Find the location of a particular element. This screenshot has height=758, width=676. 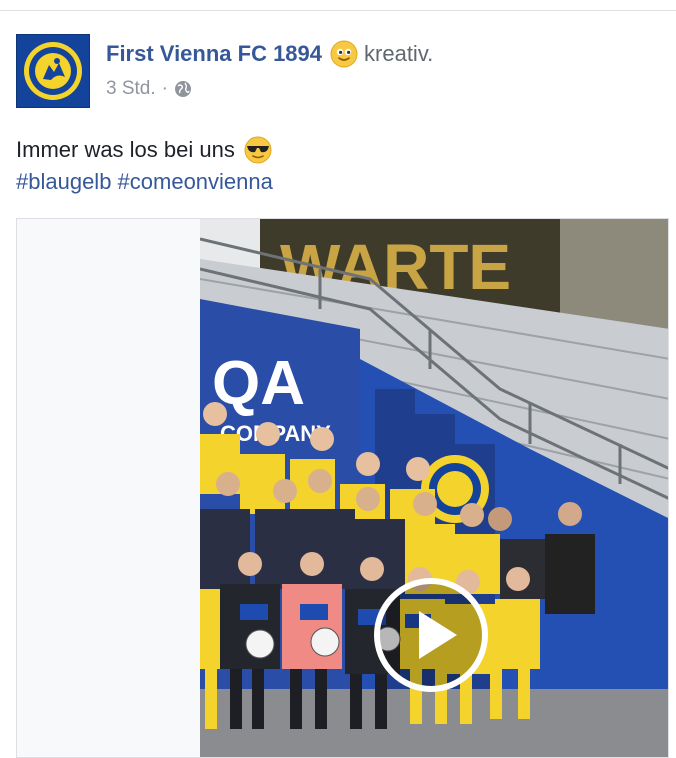

page-avatar is located at coordinates (53, 71).